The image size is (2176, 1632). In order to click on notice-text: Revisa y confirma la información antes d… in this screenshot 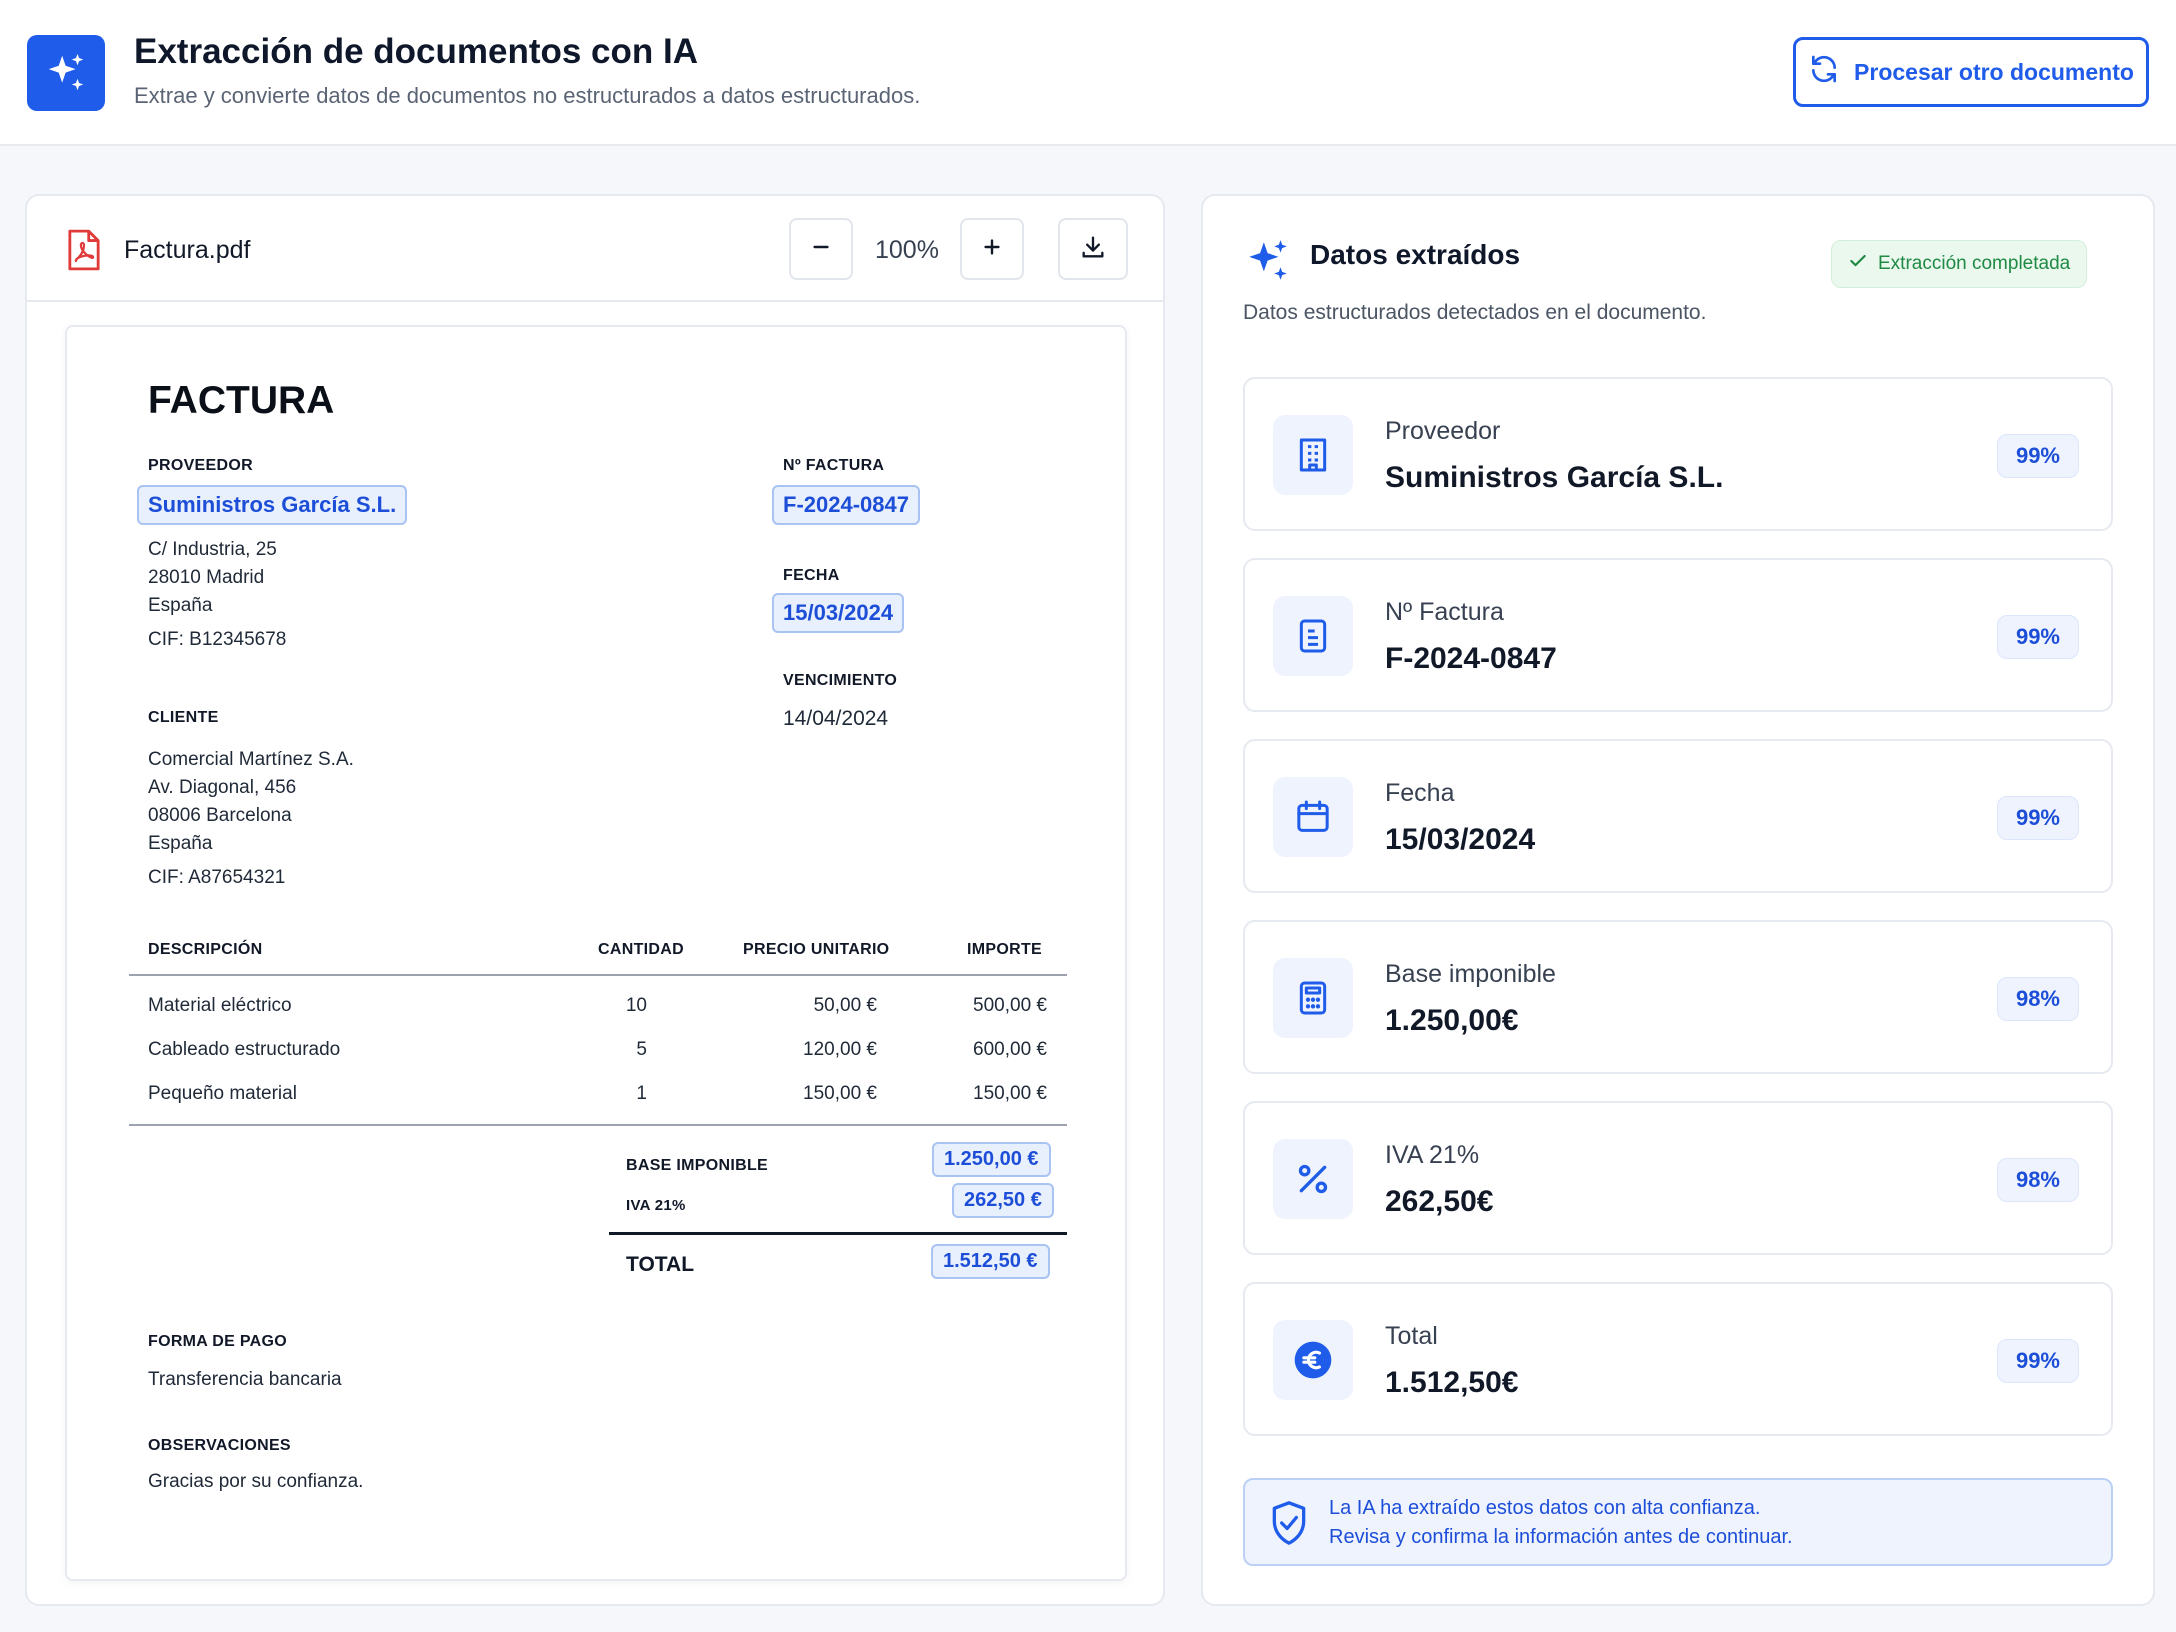, I will do `click(1561, 1537)`.